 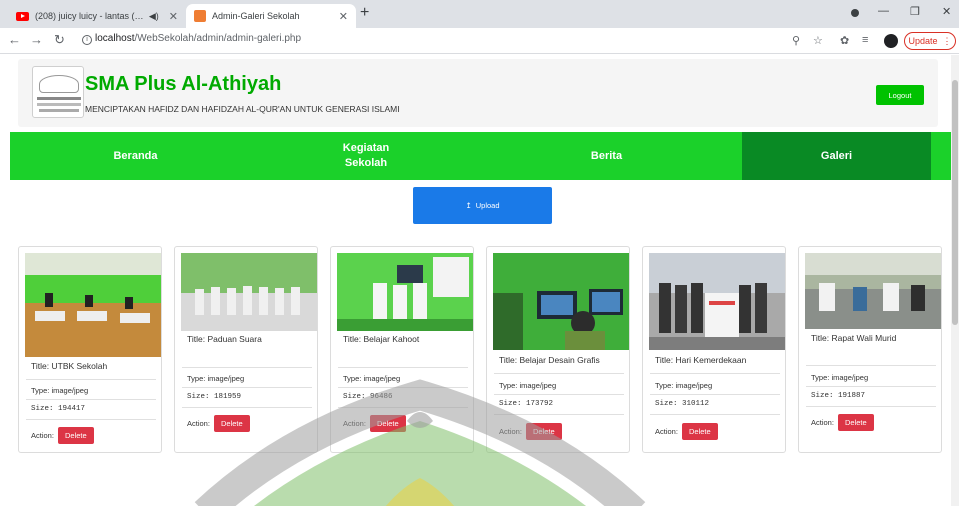 I want to click on nav-item-berita: Berita, so click(x=606, y=156).